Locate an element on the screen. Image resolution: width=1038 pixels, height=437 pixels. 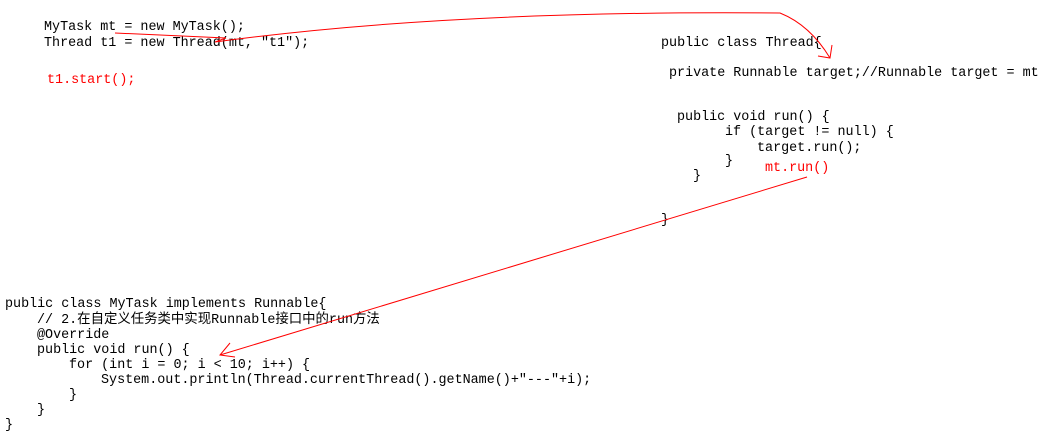
arrow-mt-to-target is located at coordinates (473, 35).